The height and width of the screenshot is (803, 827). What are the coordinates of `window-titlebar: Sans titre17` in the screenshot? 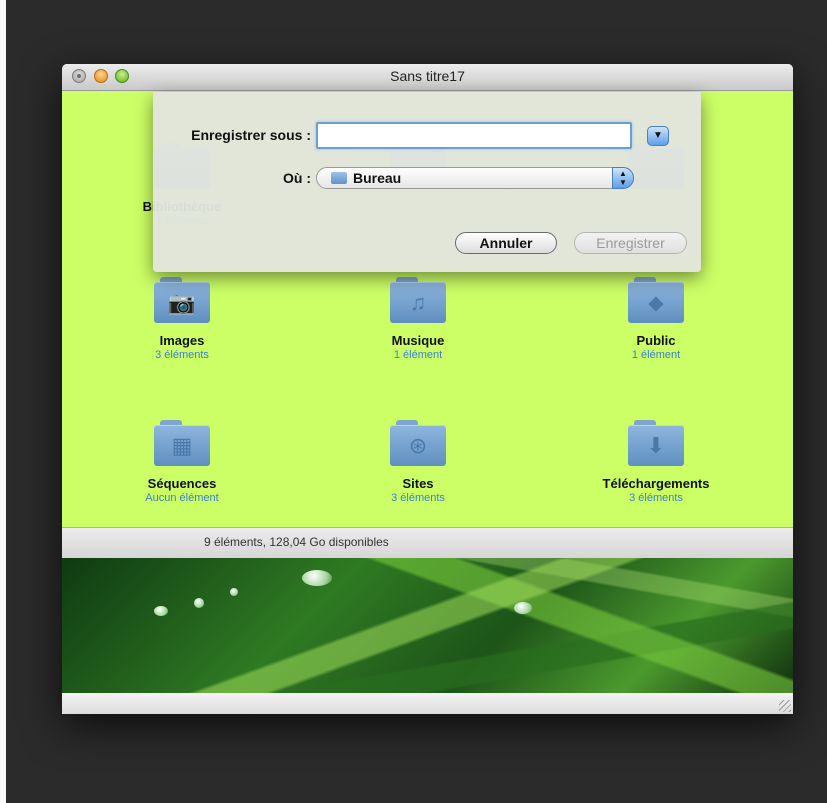 It's located at (427, 77).